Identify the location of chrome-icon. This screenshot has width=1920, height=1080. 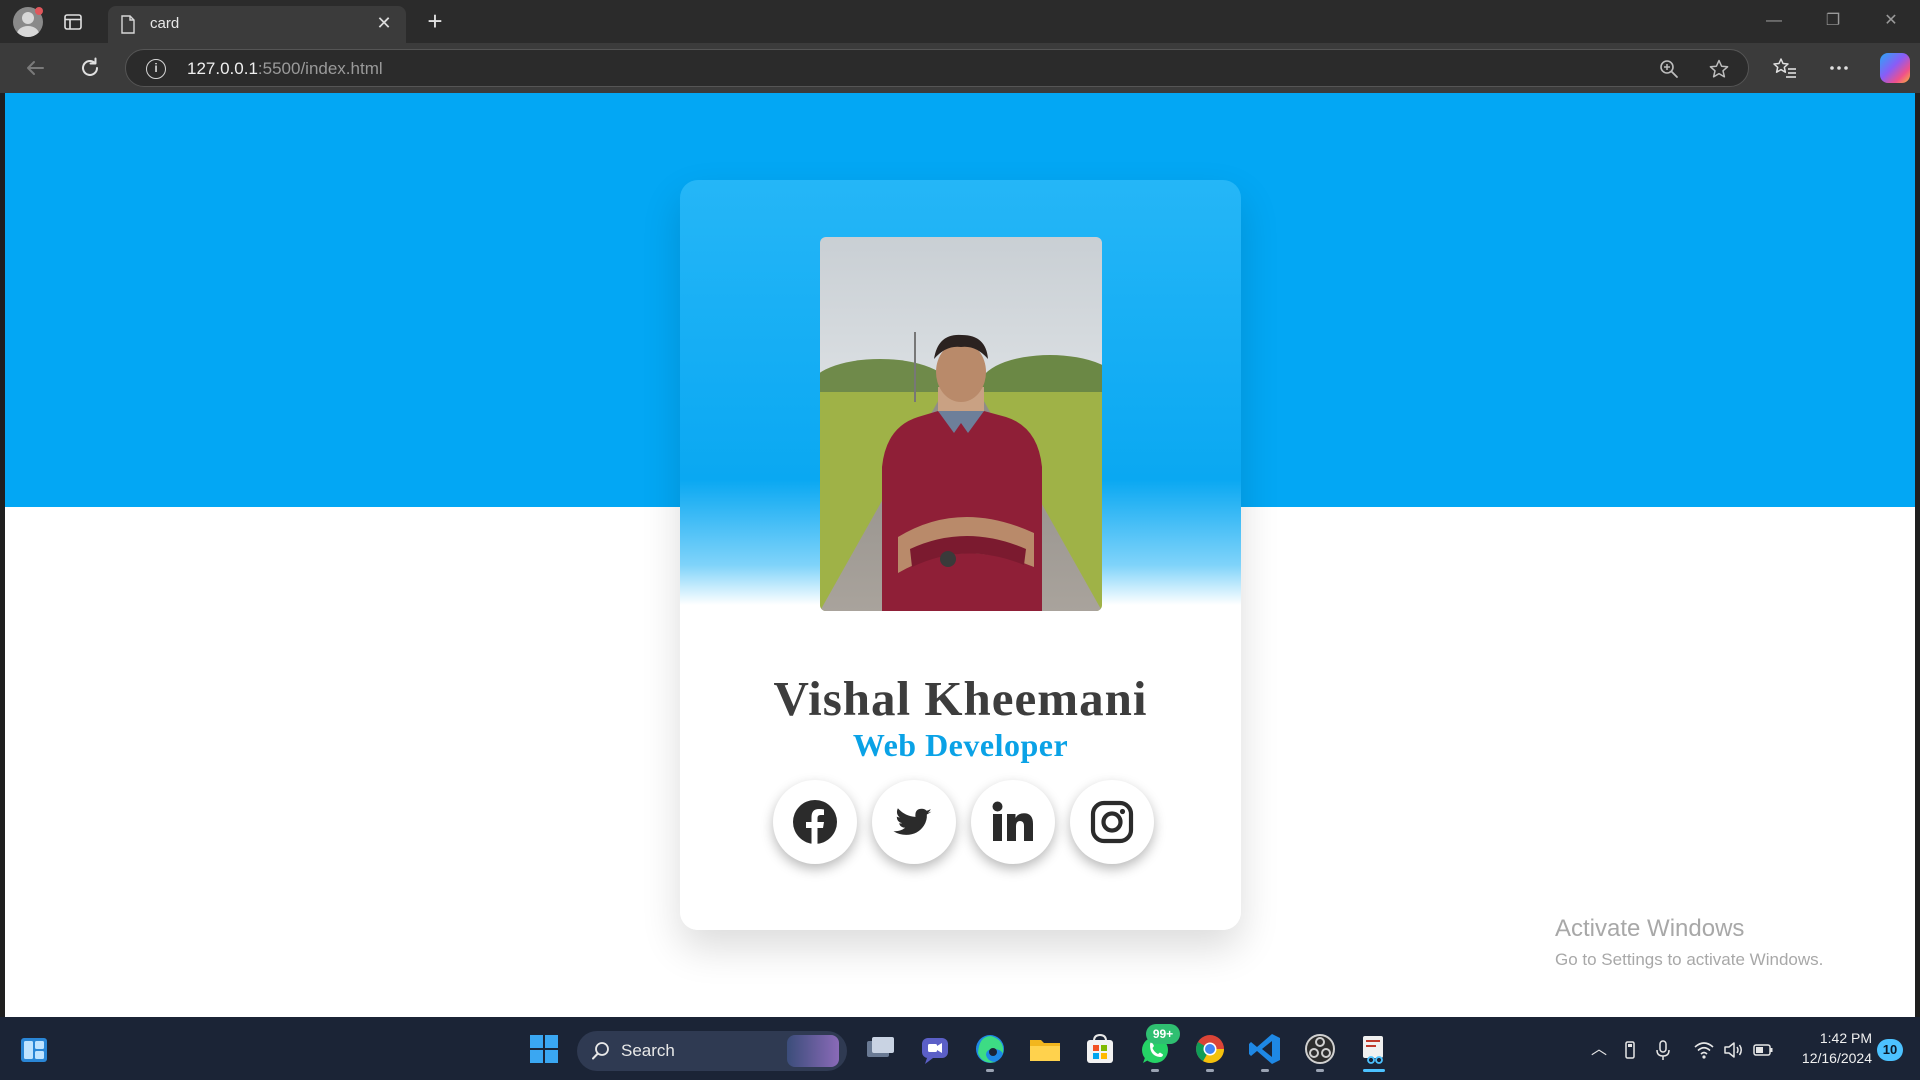
(1210, 1049).